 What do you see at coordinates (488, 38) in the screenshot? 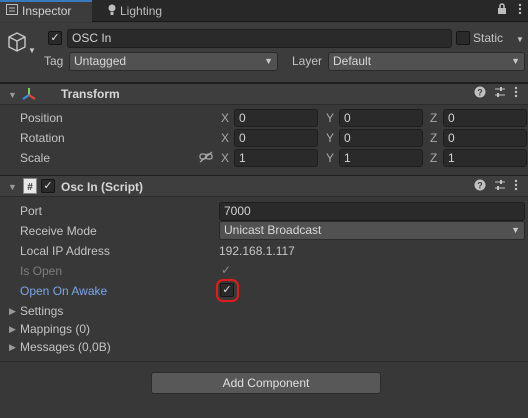
I see `static-label: Static` at bounding box center [488, 38].